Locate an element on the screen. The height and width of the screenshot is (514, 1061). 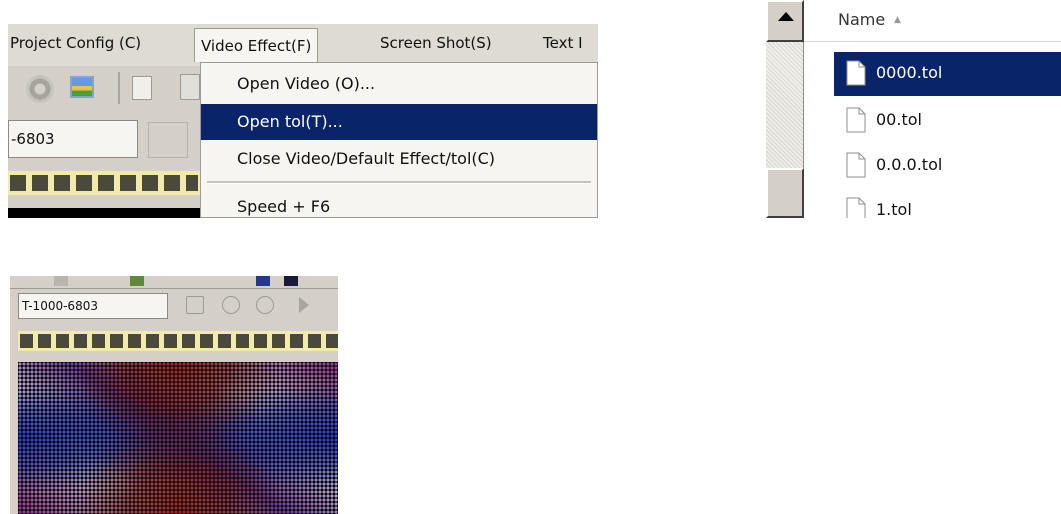
led-preview-canvas is located at coordinates (178, 438).